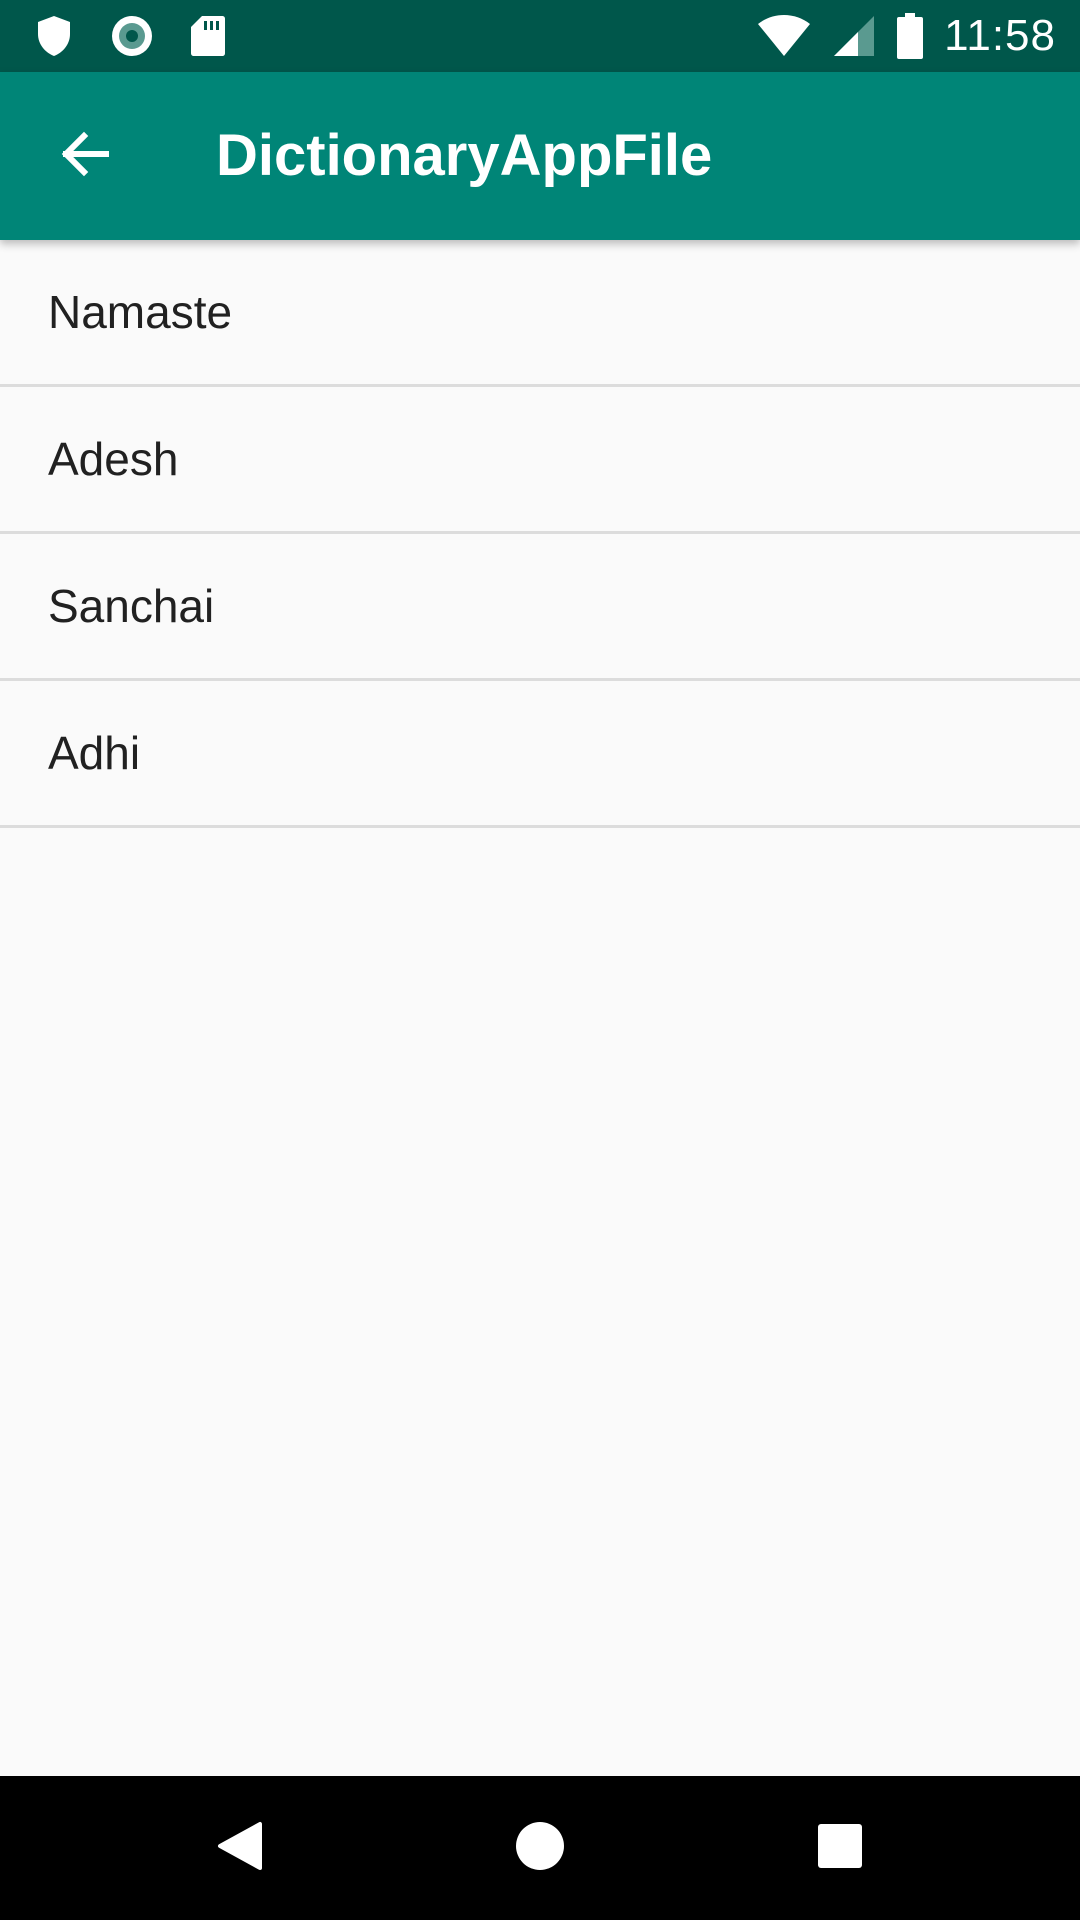 Image resolution: width=1080 pixels, height=1920 pixels. I want to click on nav-home-button, so click(540, 1848).